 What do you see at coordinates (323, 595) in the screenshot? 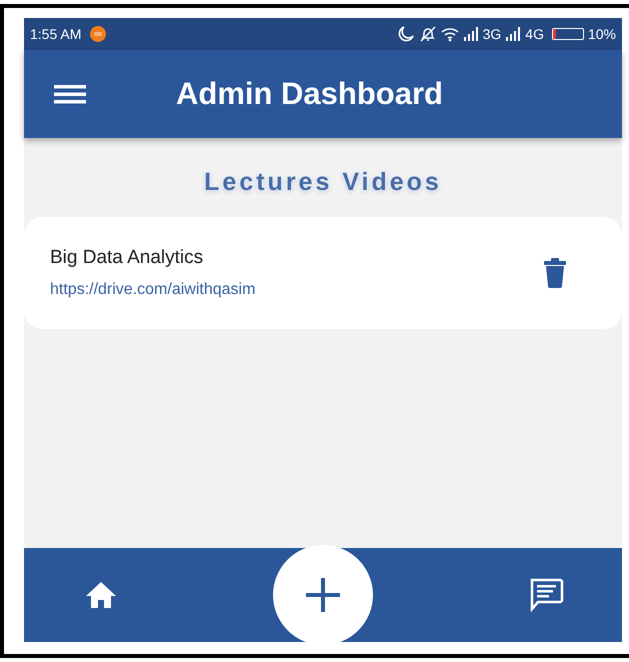
I see `plus-icon` at bounding box center [323, 595].